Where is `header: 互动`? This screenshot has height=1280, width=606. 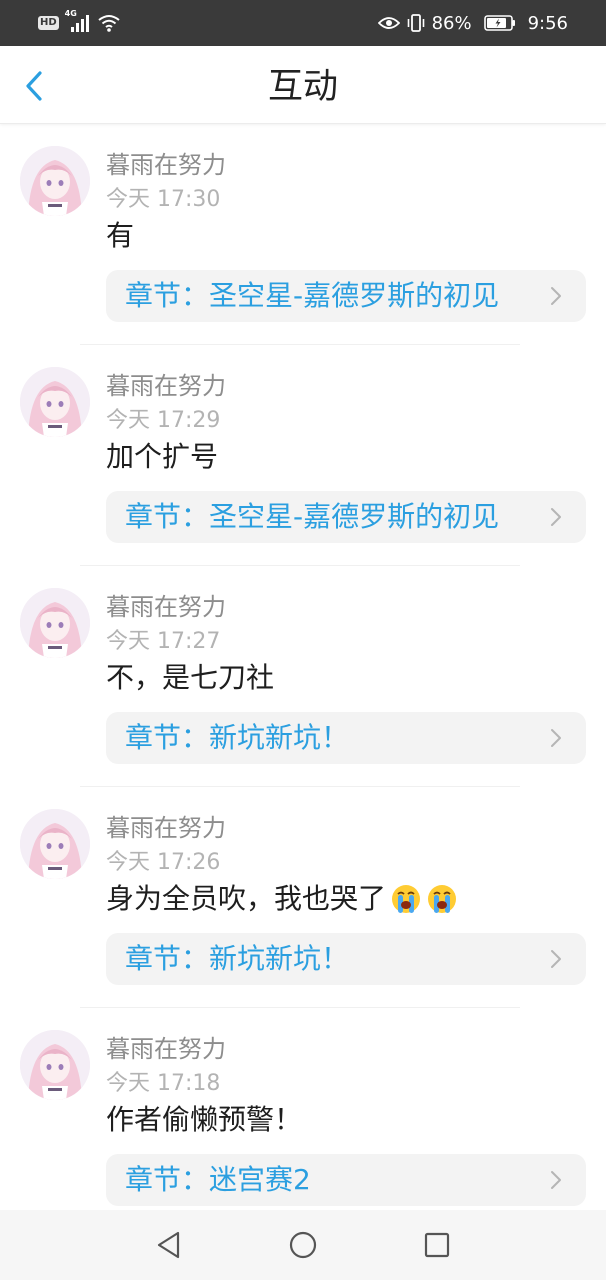 header: 互动 is located at coordinates (303, 85).